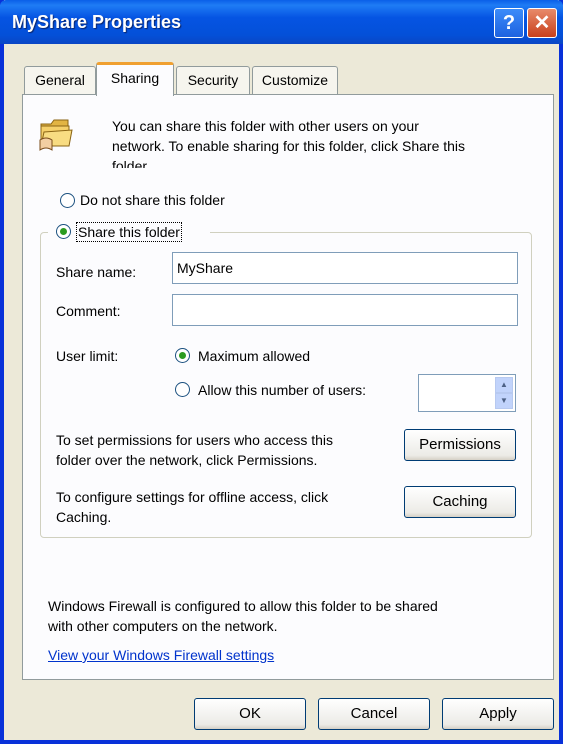 The height and width of the screenshot is (744, 563). What do you see at coordinates (182, 389) in the screenshot?
I see `allow-number-of-users-radio` at bounding box center [182, 389].